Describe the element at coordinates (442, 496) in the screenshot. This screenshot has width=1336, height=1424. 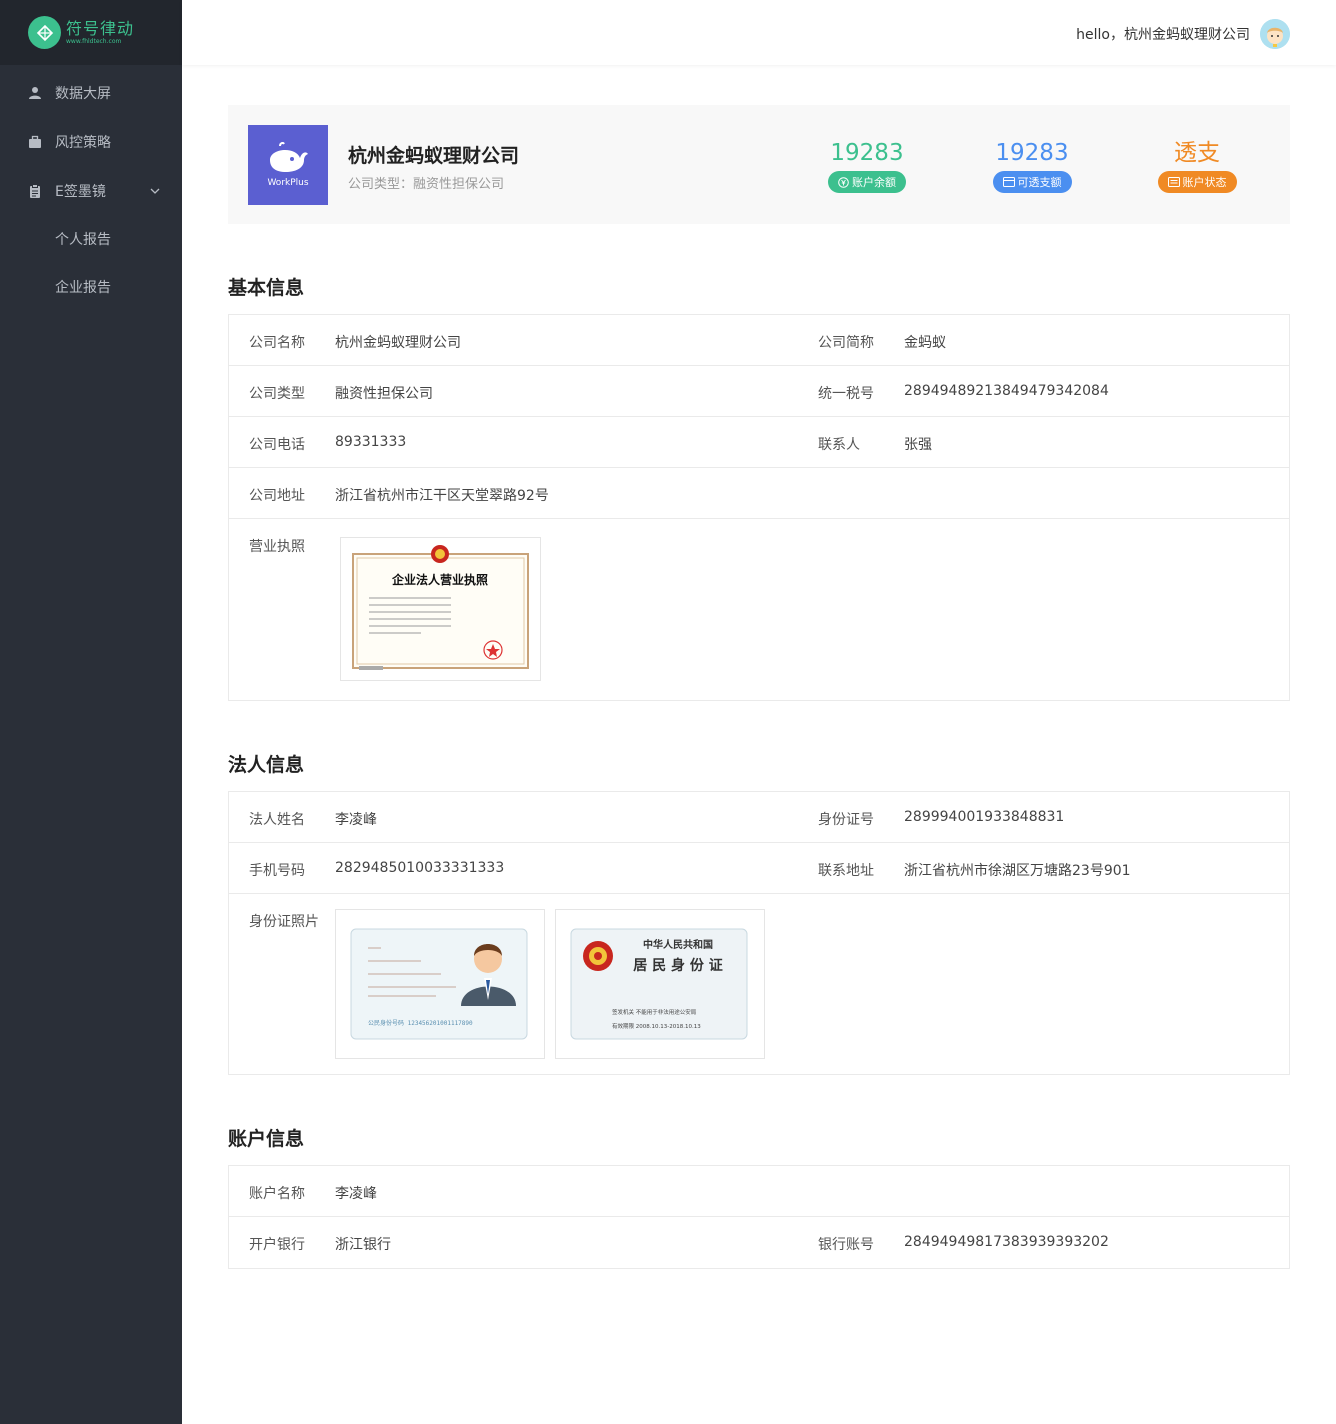
I see `field-value: 浙江省杭州市江干区天堂翠路92号` at that location.